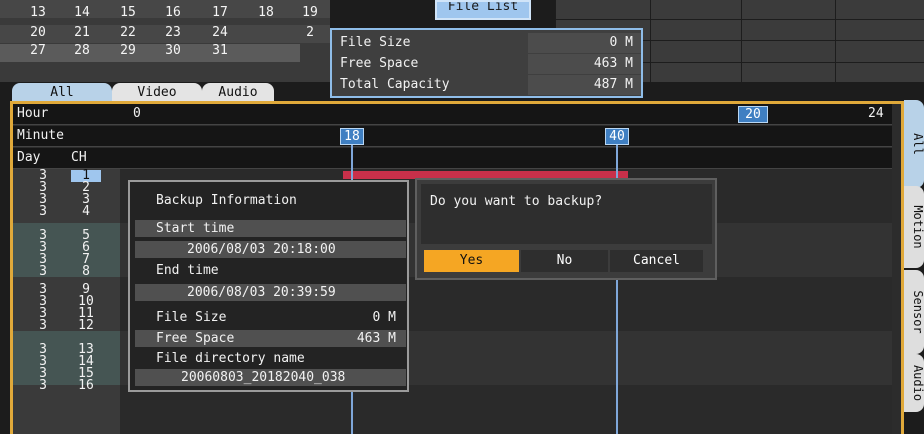 The image size is (924, 434). What do you see at coordinates (375, 42) in the screenshot?
I see `file-size-label: File Size` at bounding box center [375, 42].